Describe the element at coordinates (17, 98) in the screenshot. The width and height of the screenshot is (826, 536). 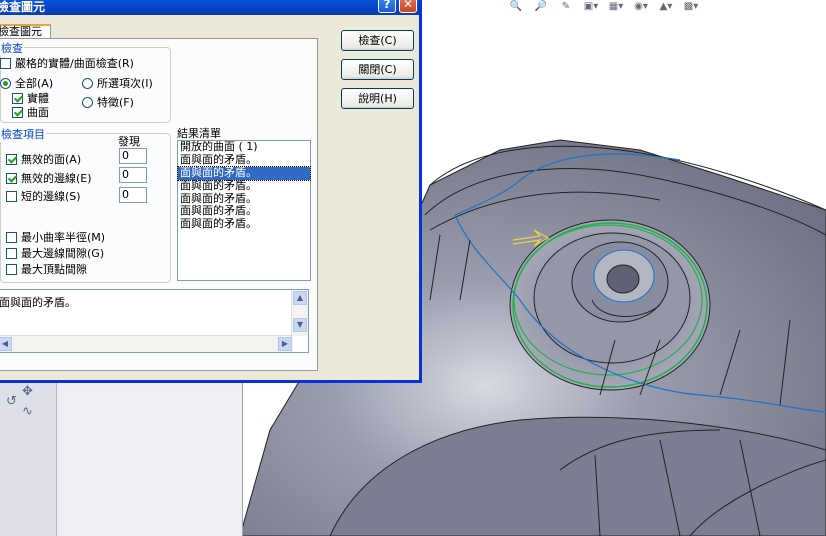
I see `solid-checkbox` at that location.